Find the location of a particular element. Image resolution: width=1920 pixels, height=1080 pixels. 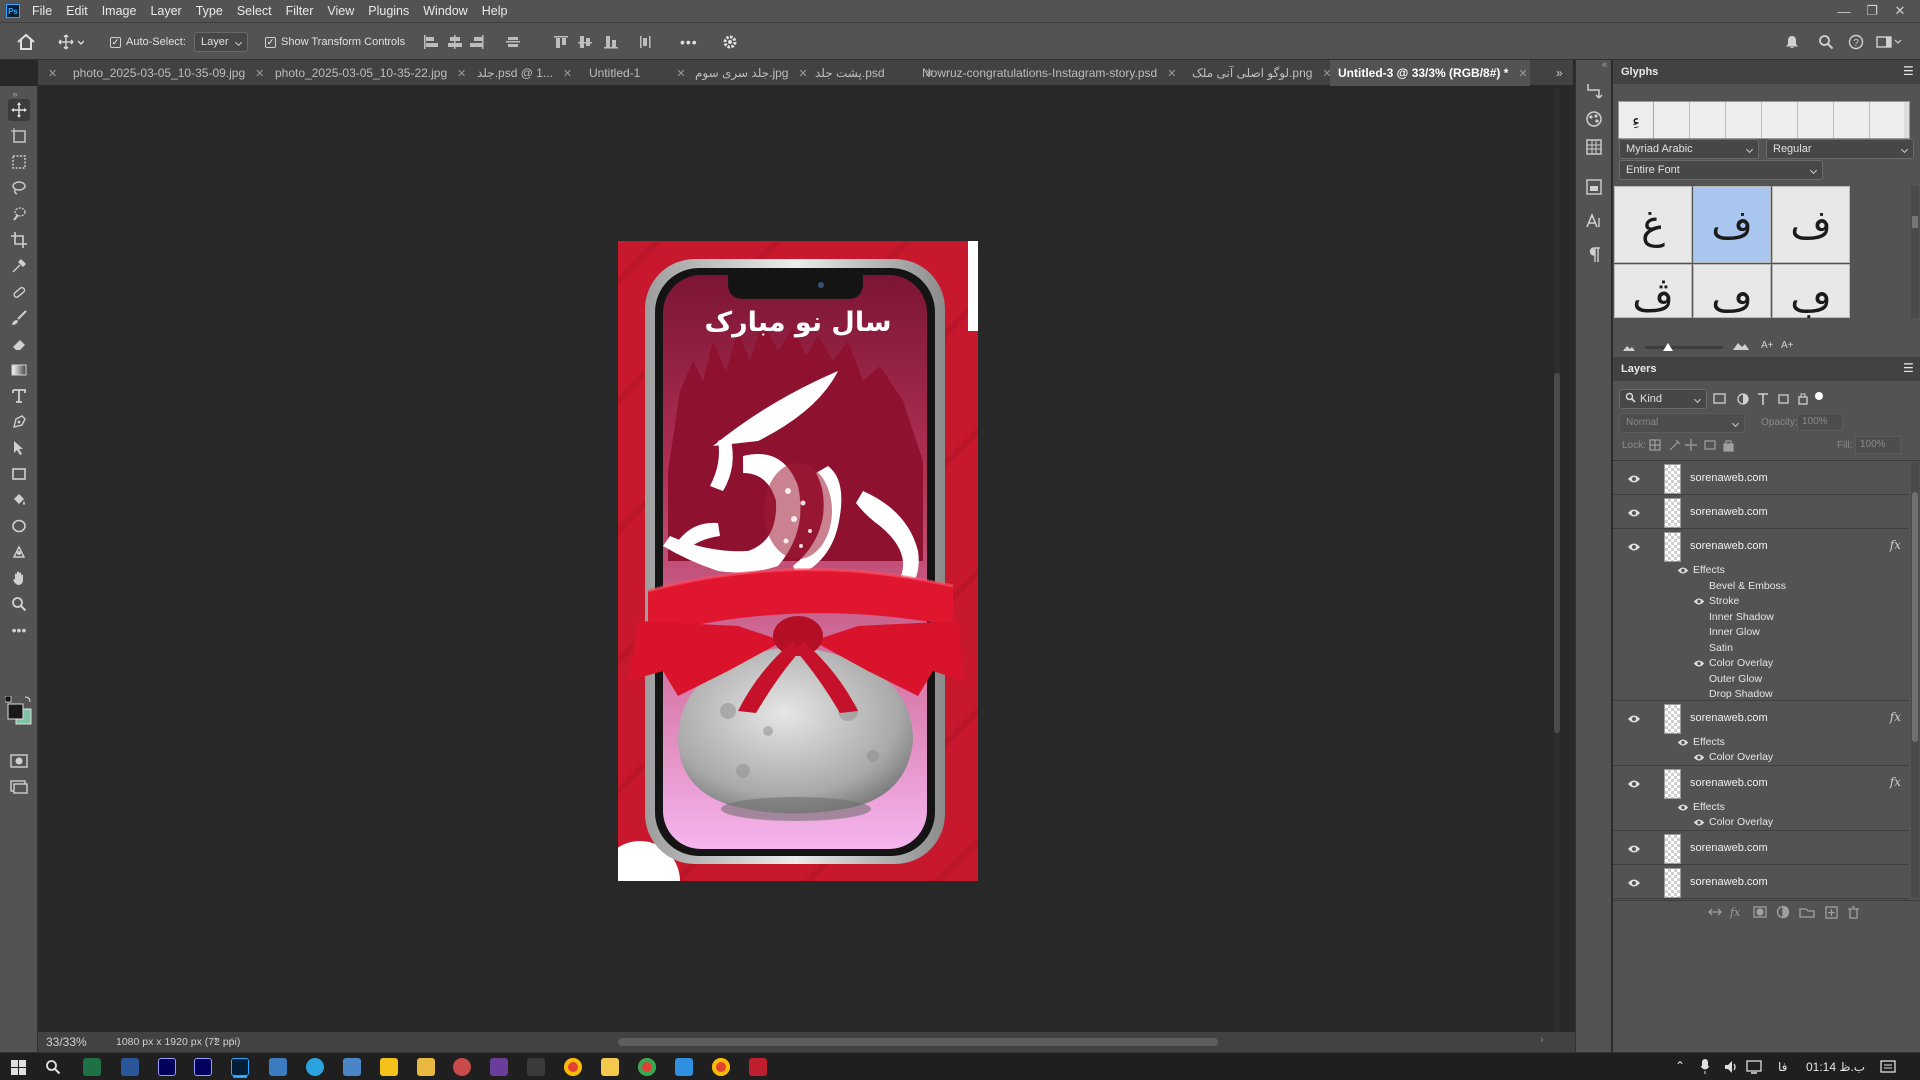

horizontal-scrollbar-thumb is located at coordinates (918, 1042).